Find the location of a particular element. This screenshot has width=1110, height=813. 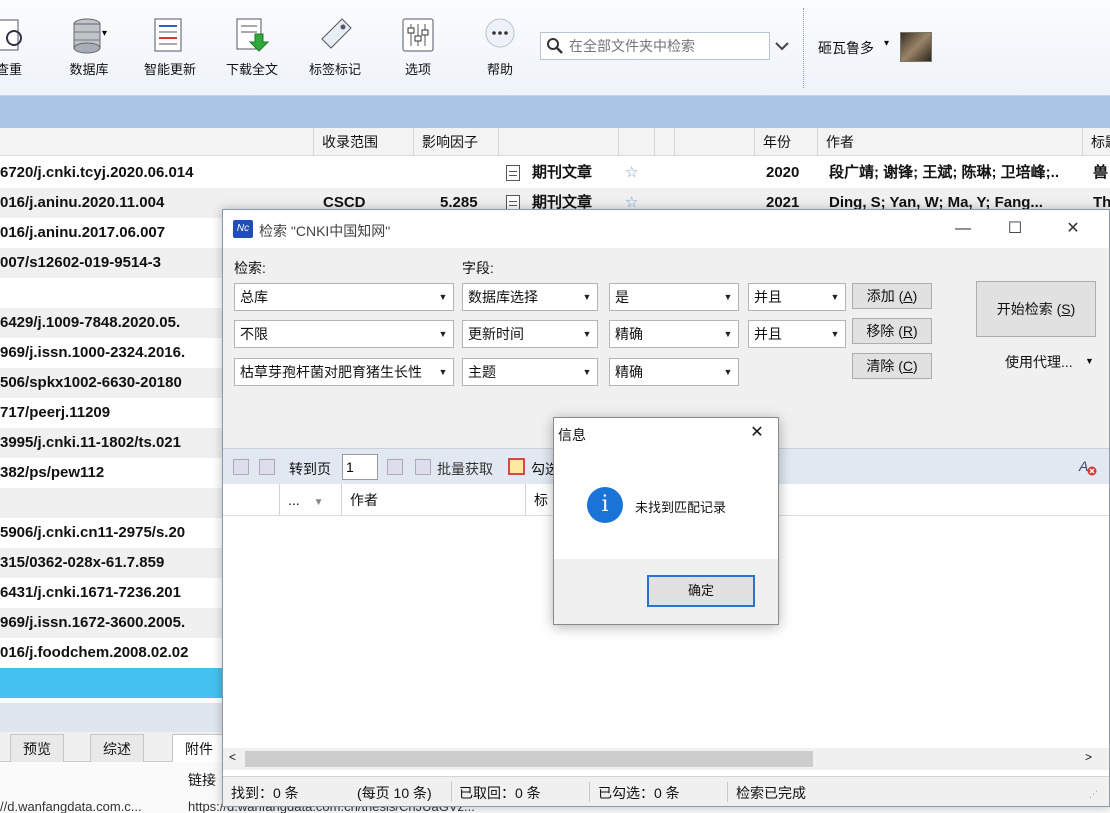

hotkey: A is located at coordinates (908, 296).